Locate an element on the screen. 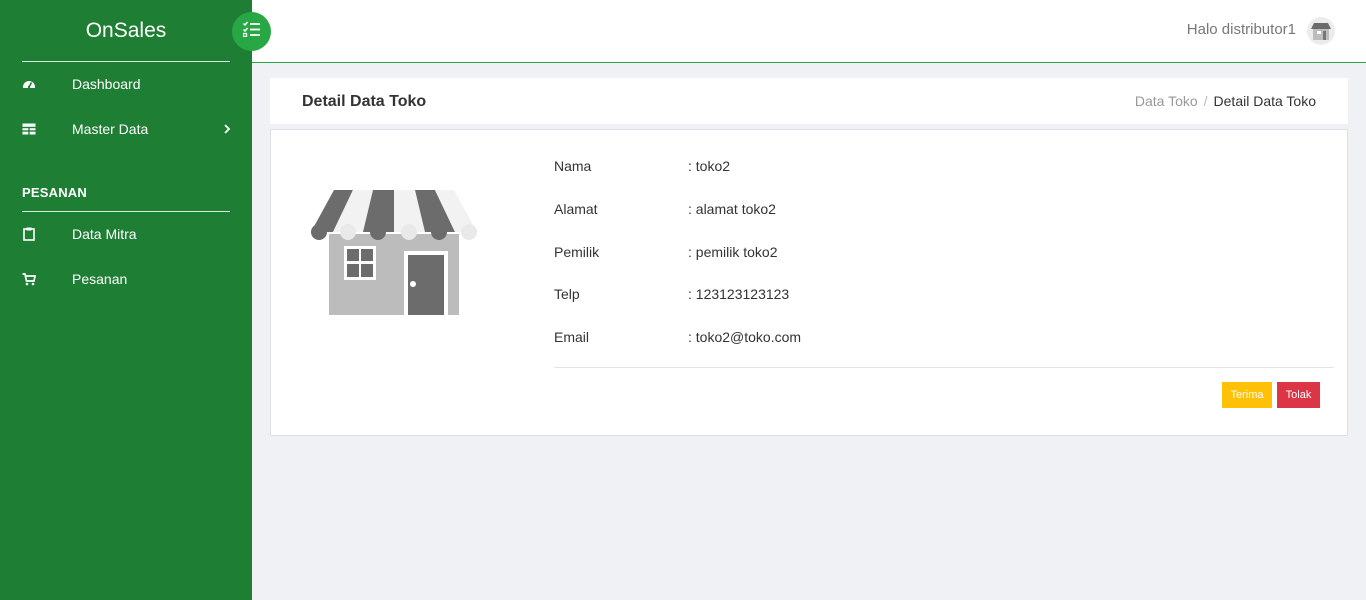 This screenshot has width=1366, height=600. field-label-nama: Nama is located at coordinates (573, 166).